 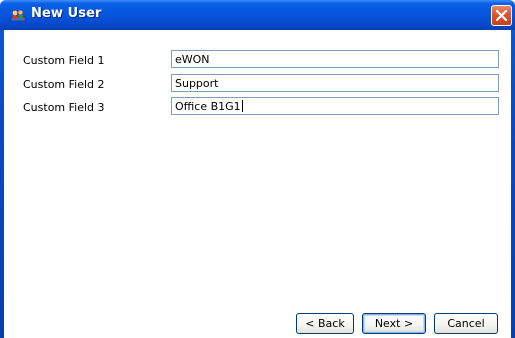 What do you see at coordinates (335, 83) in the screenshot?
I see `custom-field-2-input: Support` at bounding box center [335, 83].